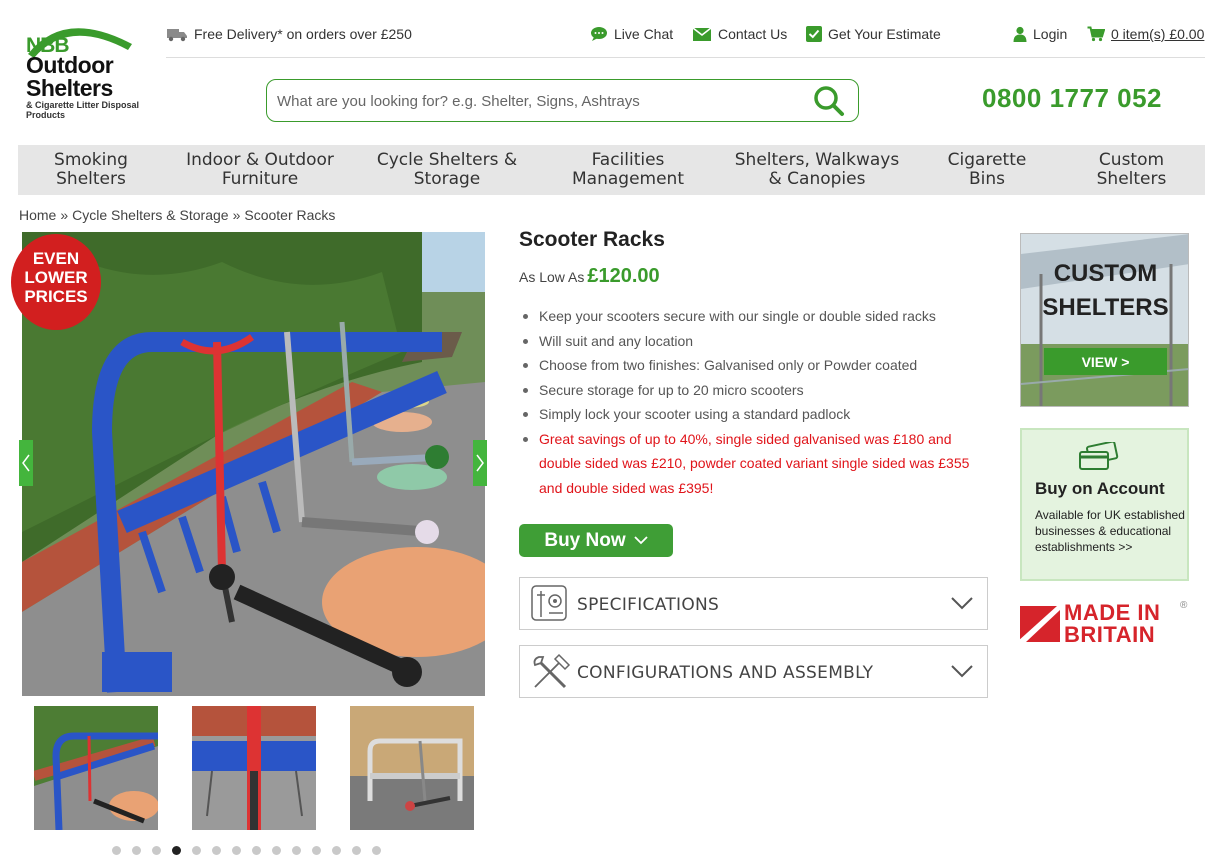 Image resolution: width=1205 pixels, height=856 pixels. What do you see at coordinates (1184, 605) in the screenshot?
I see `registered-mark: ®` at bounding box center [1184, 605].